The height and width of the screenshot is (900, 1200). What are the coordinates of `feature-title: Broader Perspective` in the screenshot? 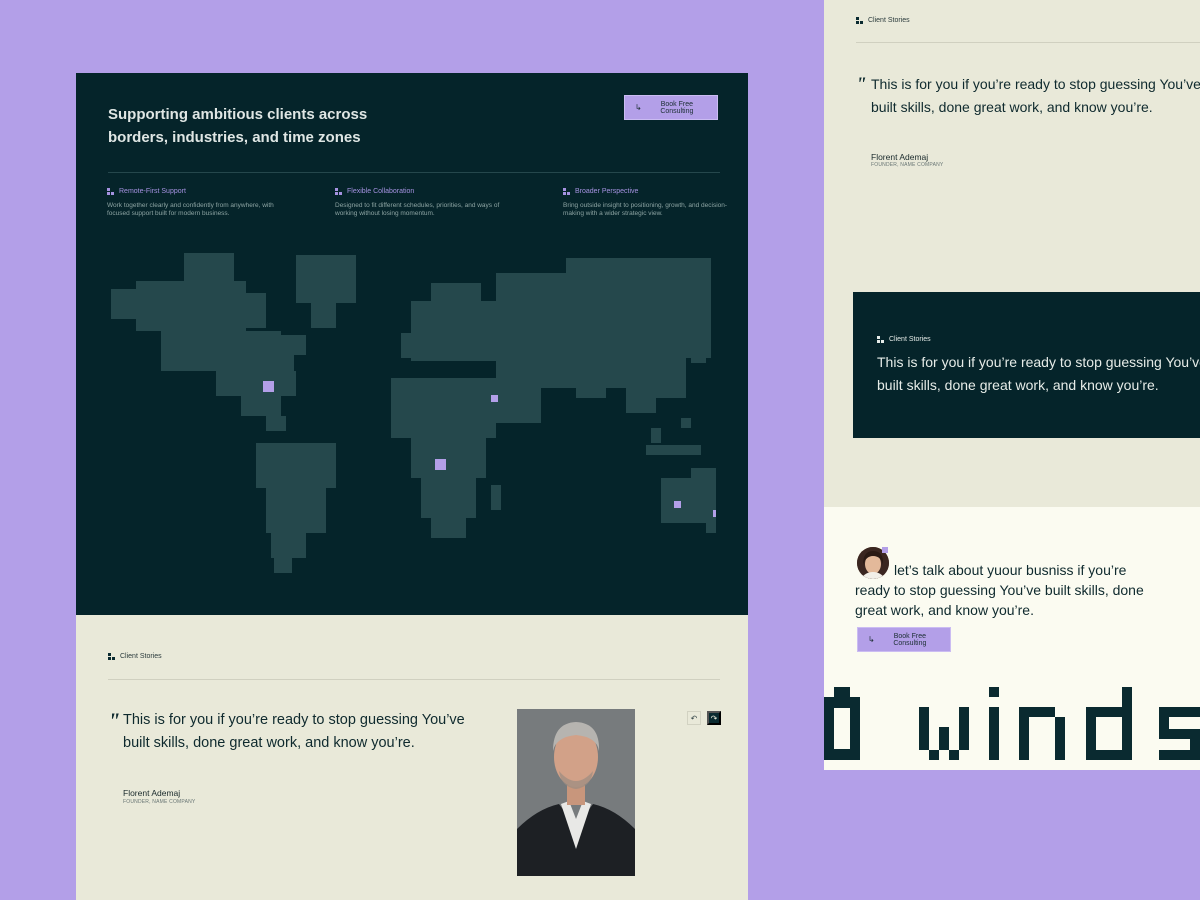 It's located at (607, 191).